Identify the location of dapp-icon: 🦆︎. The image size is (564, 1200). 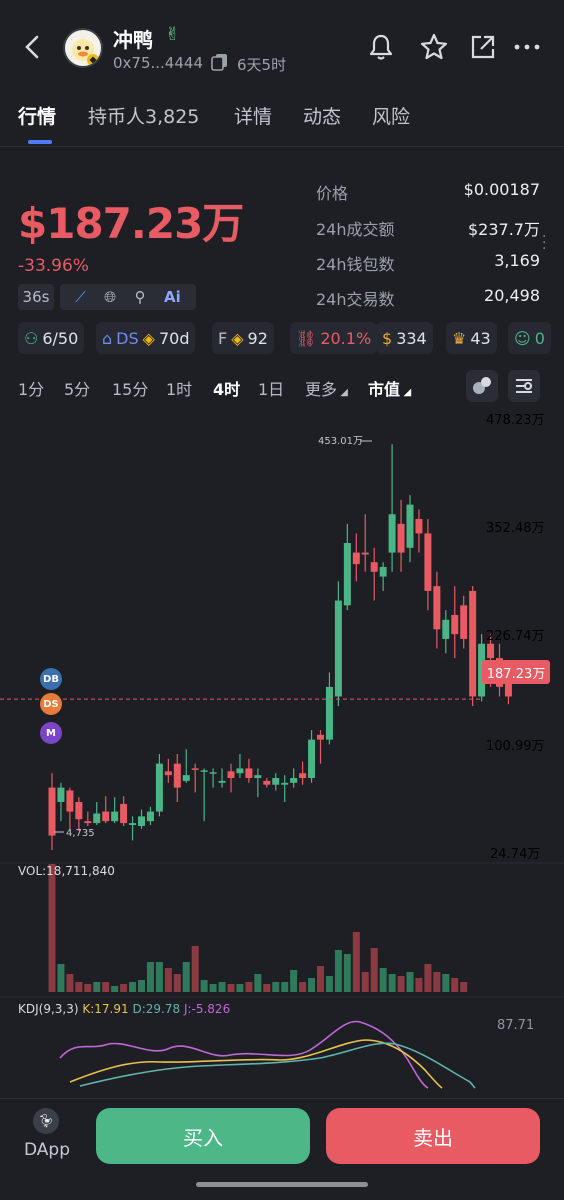
(46, 1121).